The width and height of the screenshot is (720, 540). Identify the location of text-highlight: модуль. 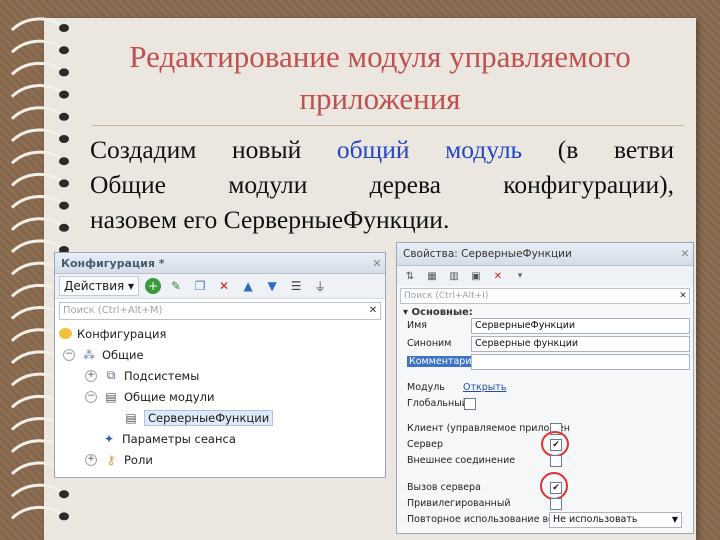
(484, 149).